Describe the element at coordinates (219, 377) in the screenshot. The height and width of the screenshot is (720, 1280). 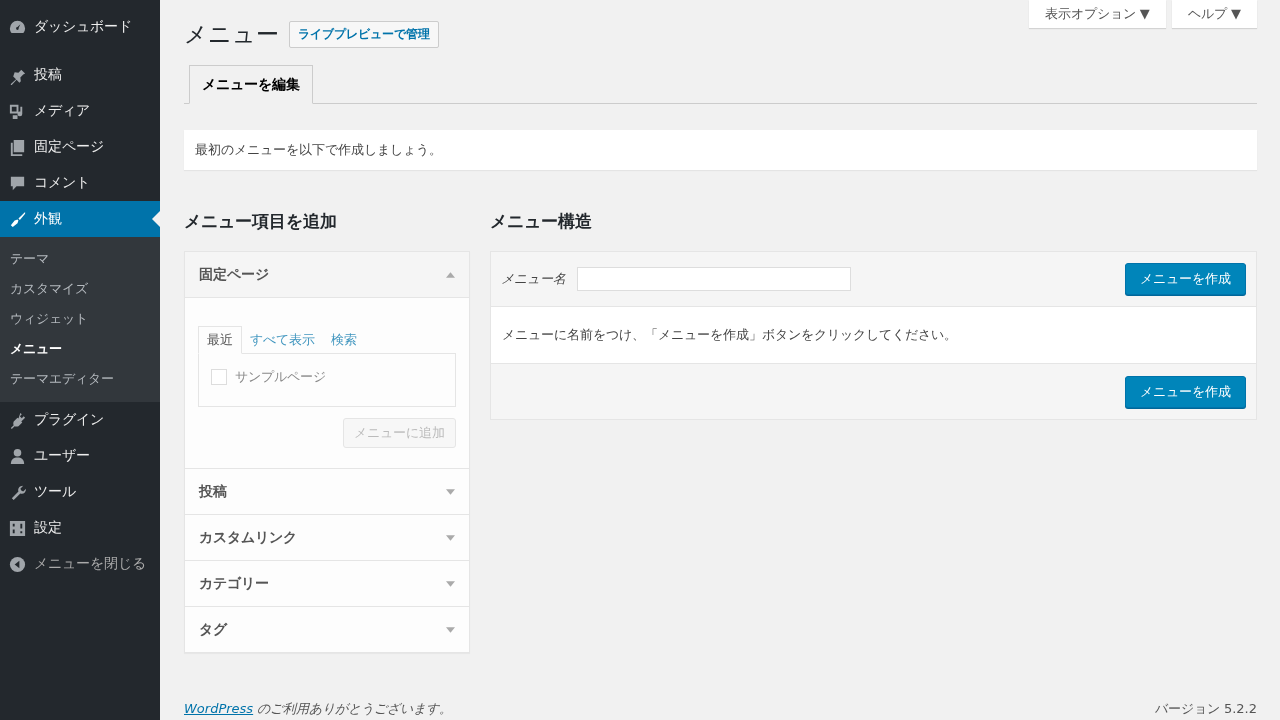
I see `checkbox` at that location.